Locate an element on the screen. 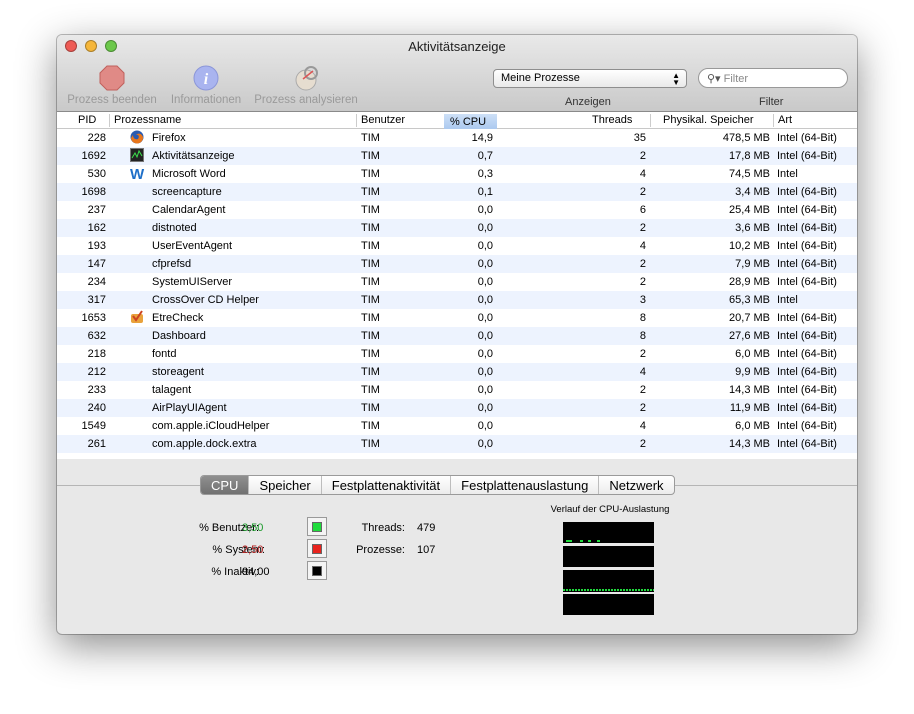 The image size is (914, 714). search-icon: ⚲▾ is located at coordinates (714, 79).